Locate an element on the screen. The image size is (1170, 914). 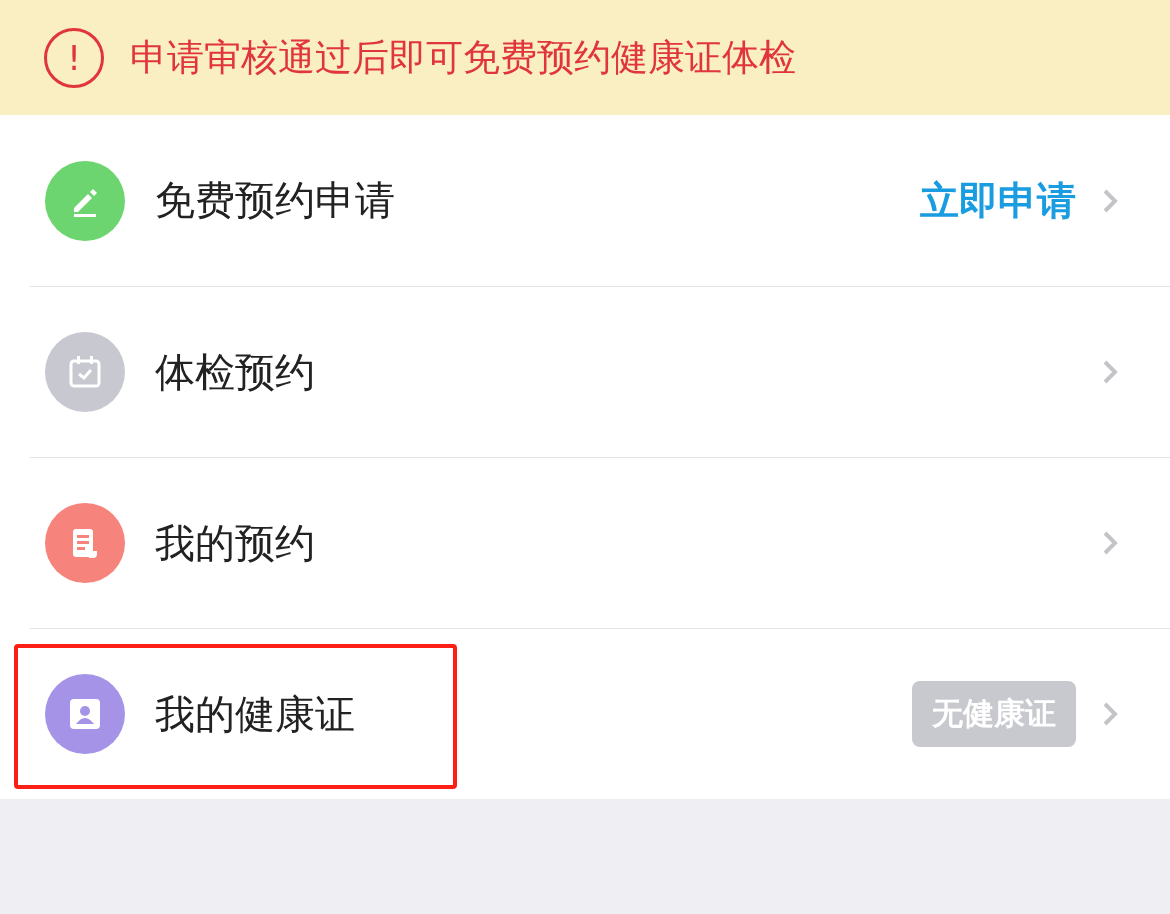
menu-label: 免费预约申请 is located at coordinates (275, 200).